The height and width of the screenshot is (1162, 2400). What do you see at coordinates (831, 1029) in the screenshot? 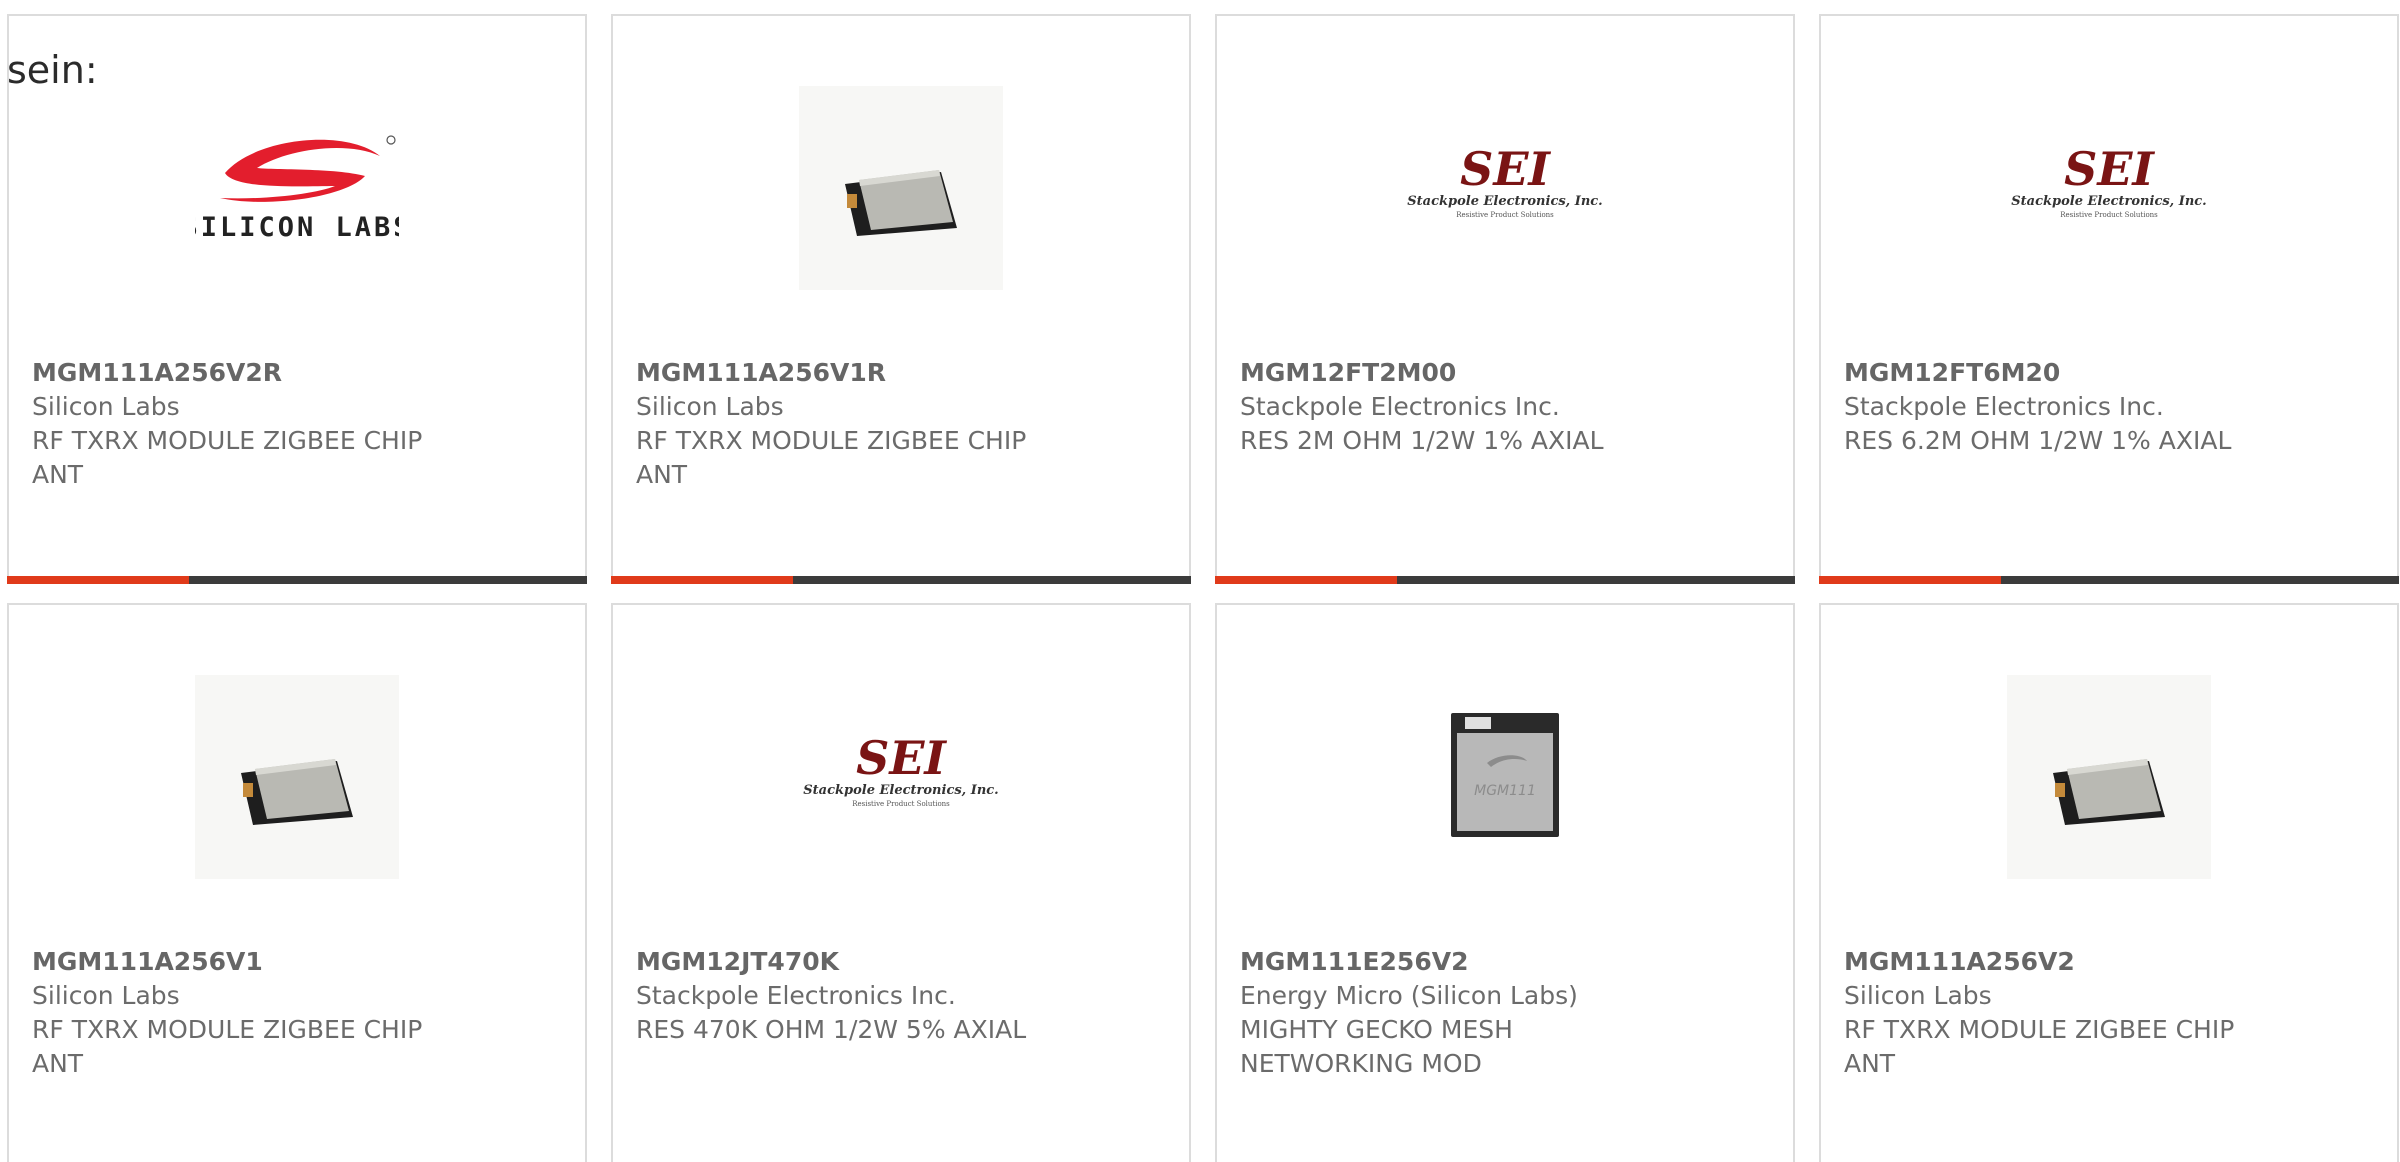
I see `description: RES 470K OHM 1/2W 5% AXIAL` at bounding box center [831, 1029].